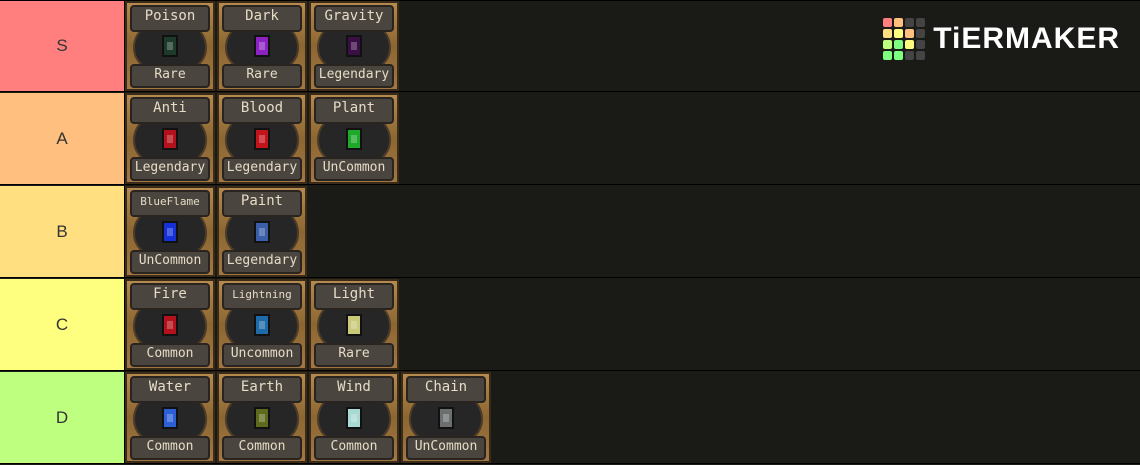 The width and height of the screenshot is (1140, 465). I want to click on tier-item-card: Fire Common, so click(170, 324).